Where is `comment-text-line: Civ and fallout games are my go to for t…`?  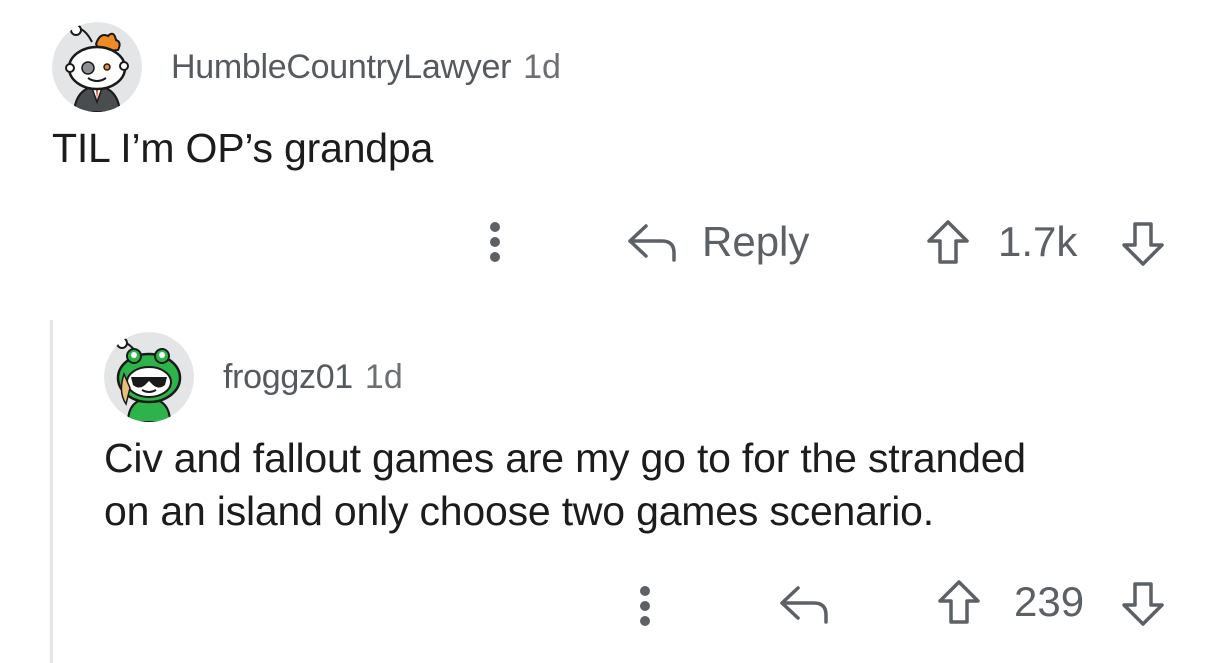 comment-text-line: Civ and fallout games are my go to for t… is located at coordinates (565, 458).